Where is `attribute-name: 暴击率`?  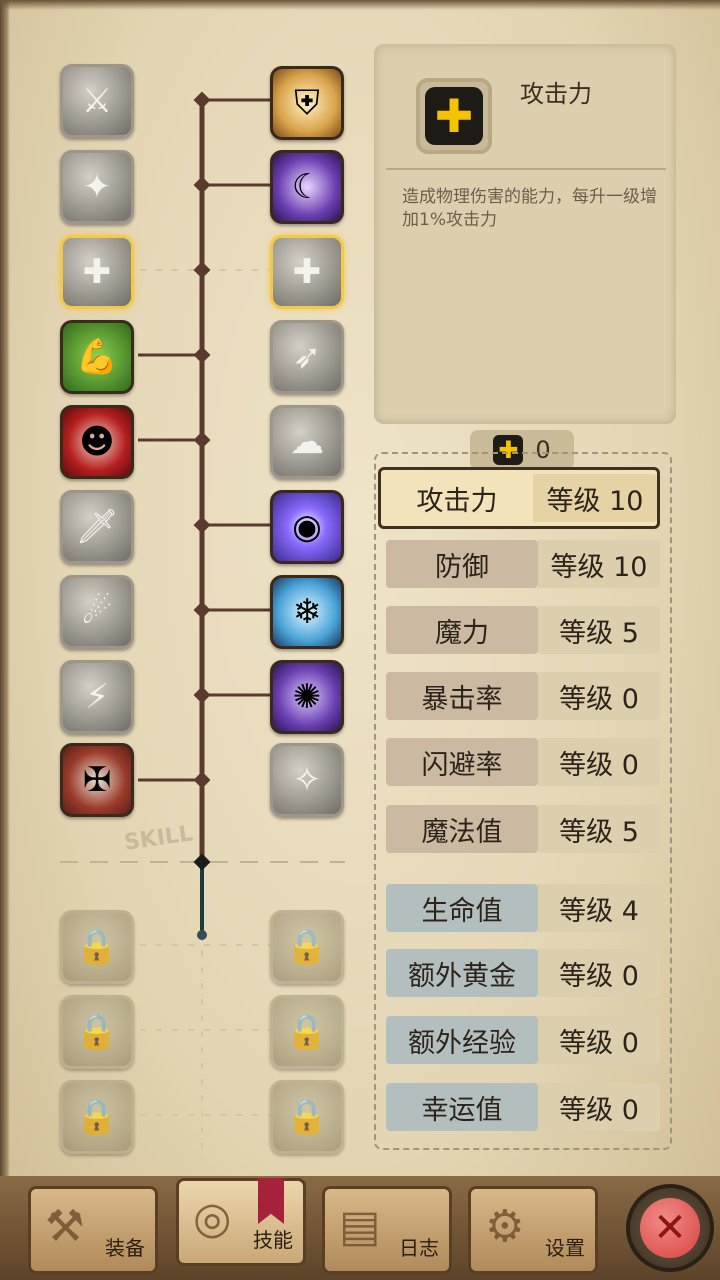
attribute-name: 暴击率 is located at coordinates (462, 696).